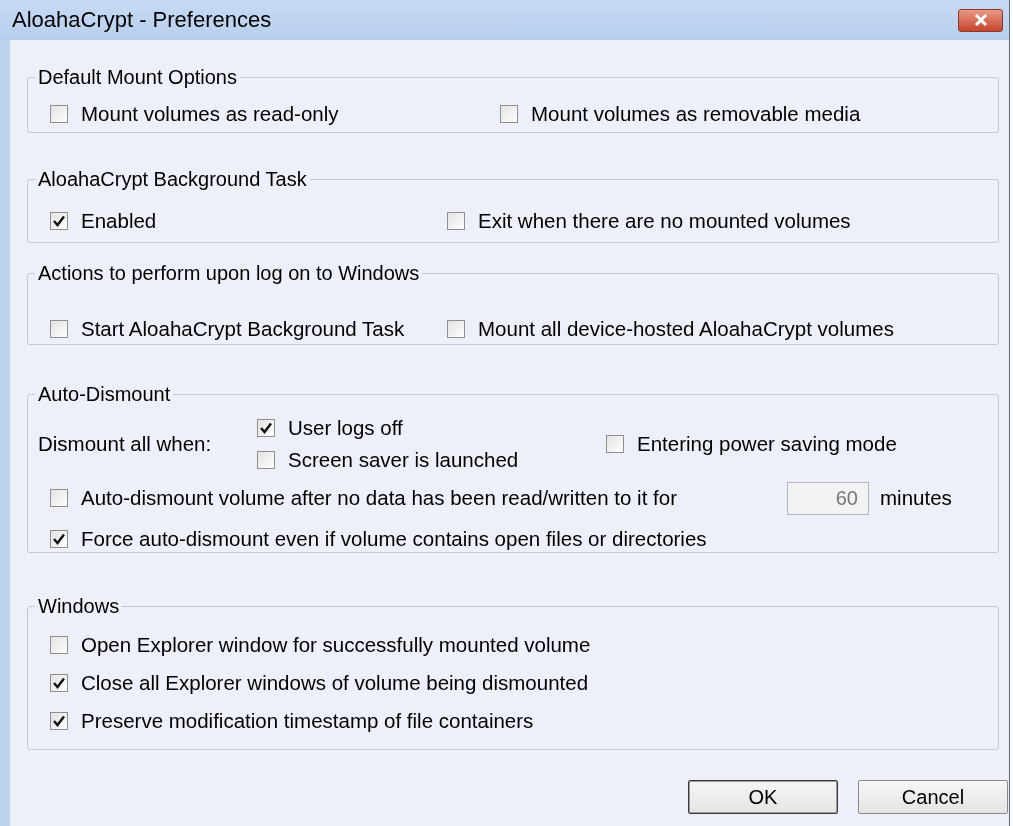 This screenshot has width=1013, height=826. What do you see at coordinates (933, 797) in the screenshot?
I see `cancel-button: Cancel` at bounding box center [933, 797].